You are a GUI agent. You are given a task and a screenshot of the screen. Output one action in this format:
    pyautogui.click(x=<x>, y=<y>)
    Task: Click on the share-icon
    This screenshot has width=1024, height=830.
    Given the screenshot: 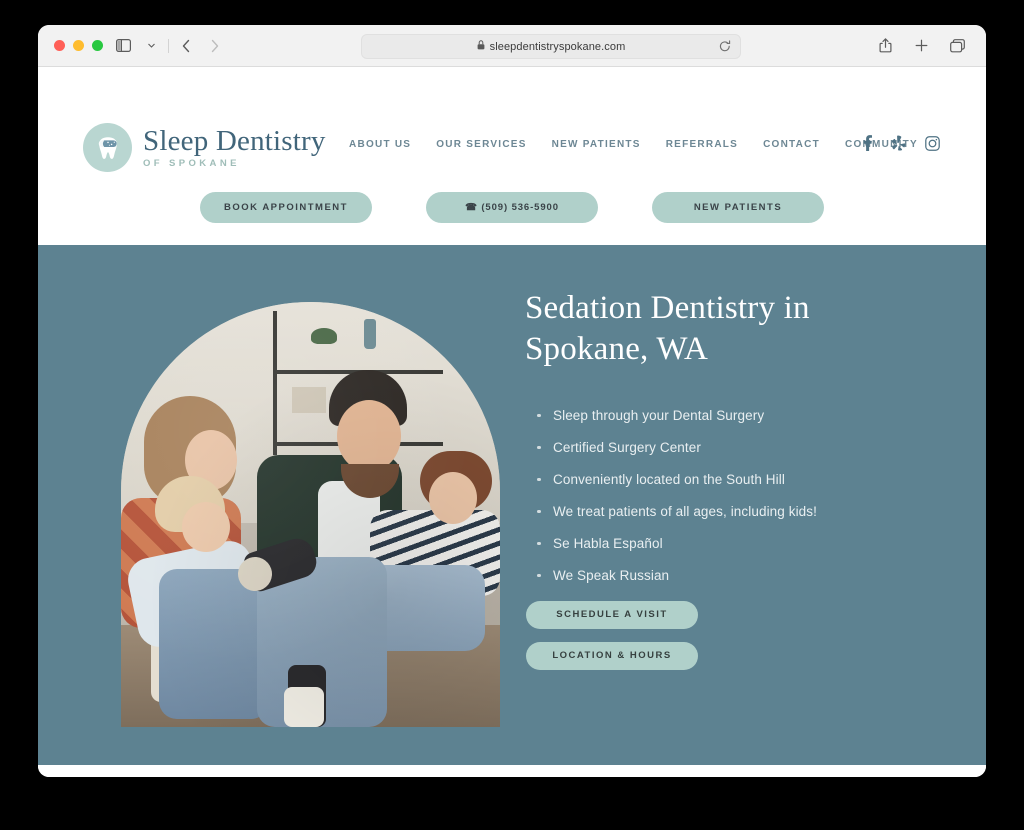 What is the action you would take?
    pyautogui.click(x=885, y=46)
    